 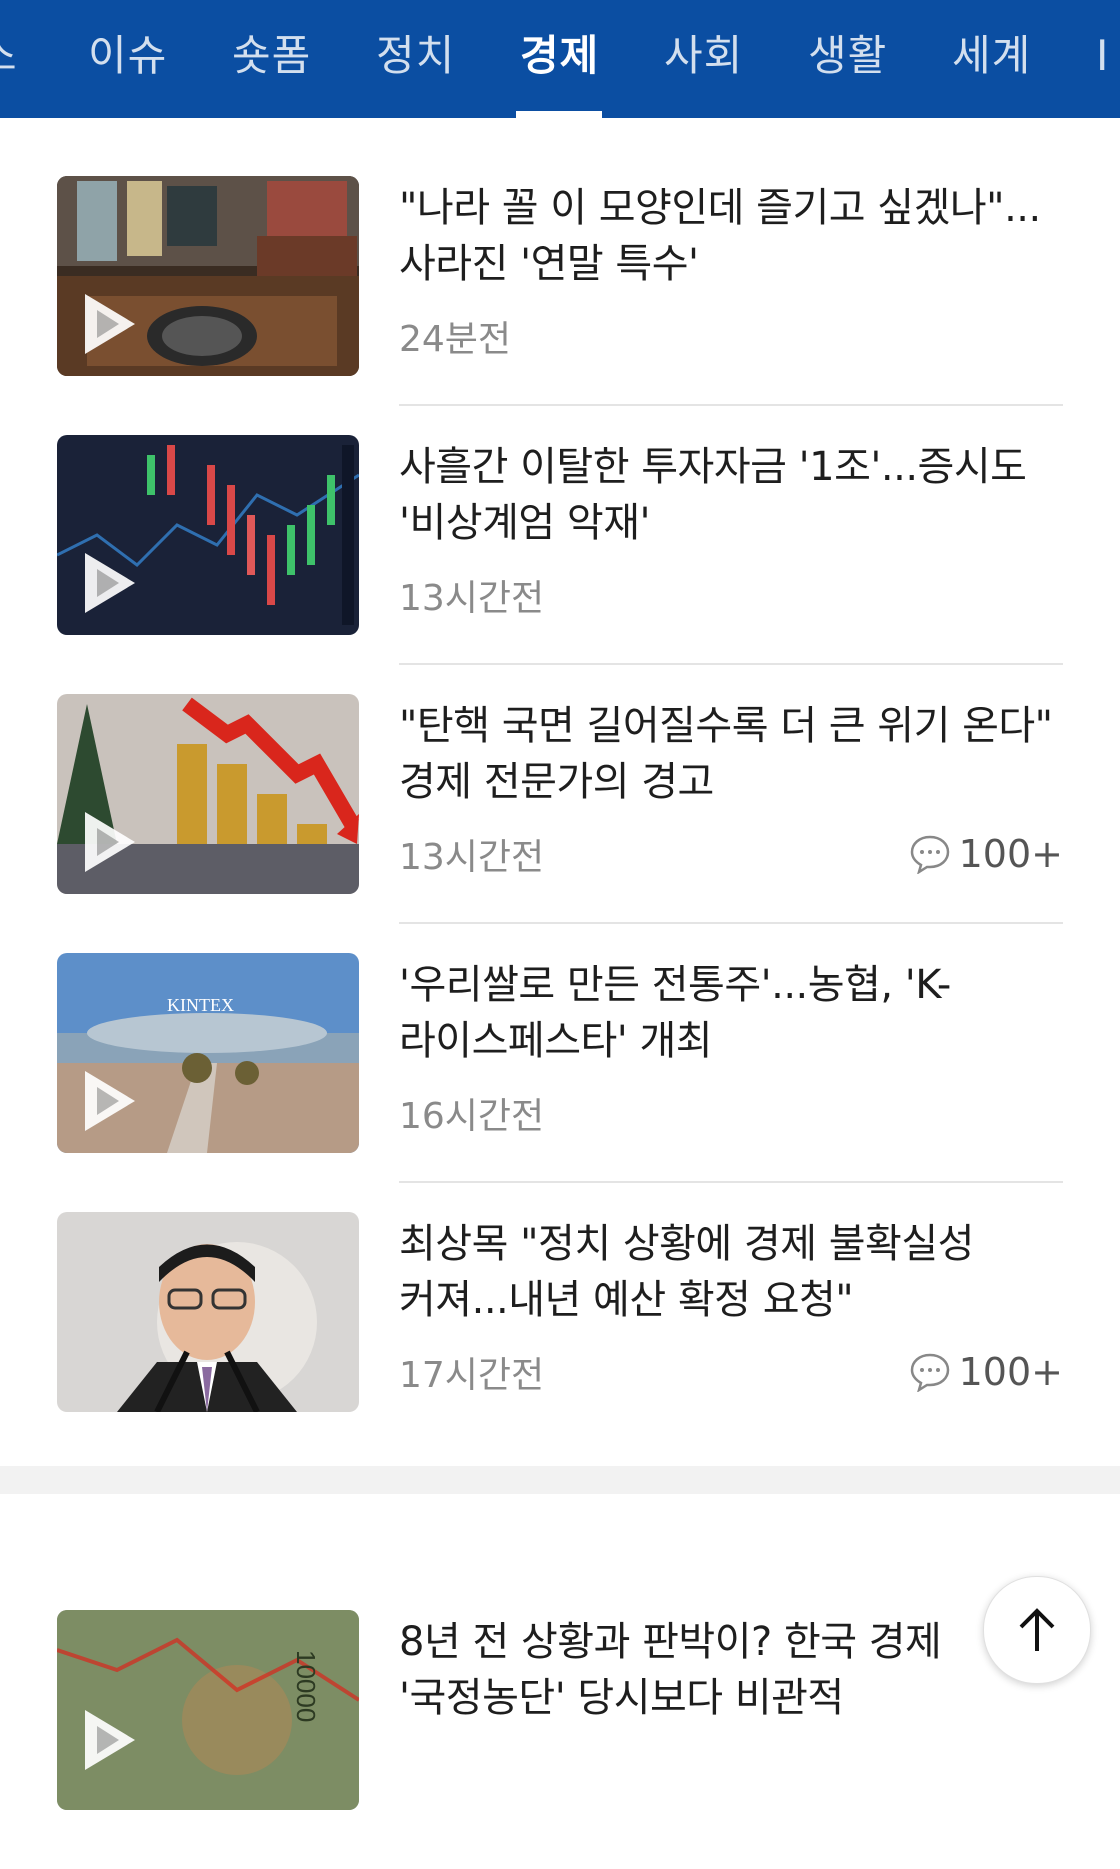 What do you see at coordinates (734, 1670) in the screenshot?
I see `article-title: 8년 전 상황과 판박이? 한국 경제 '국정농단' 당시보다 비관적` at bounding box center [734, 1670].